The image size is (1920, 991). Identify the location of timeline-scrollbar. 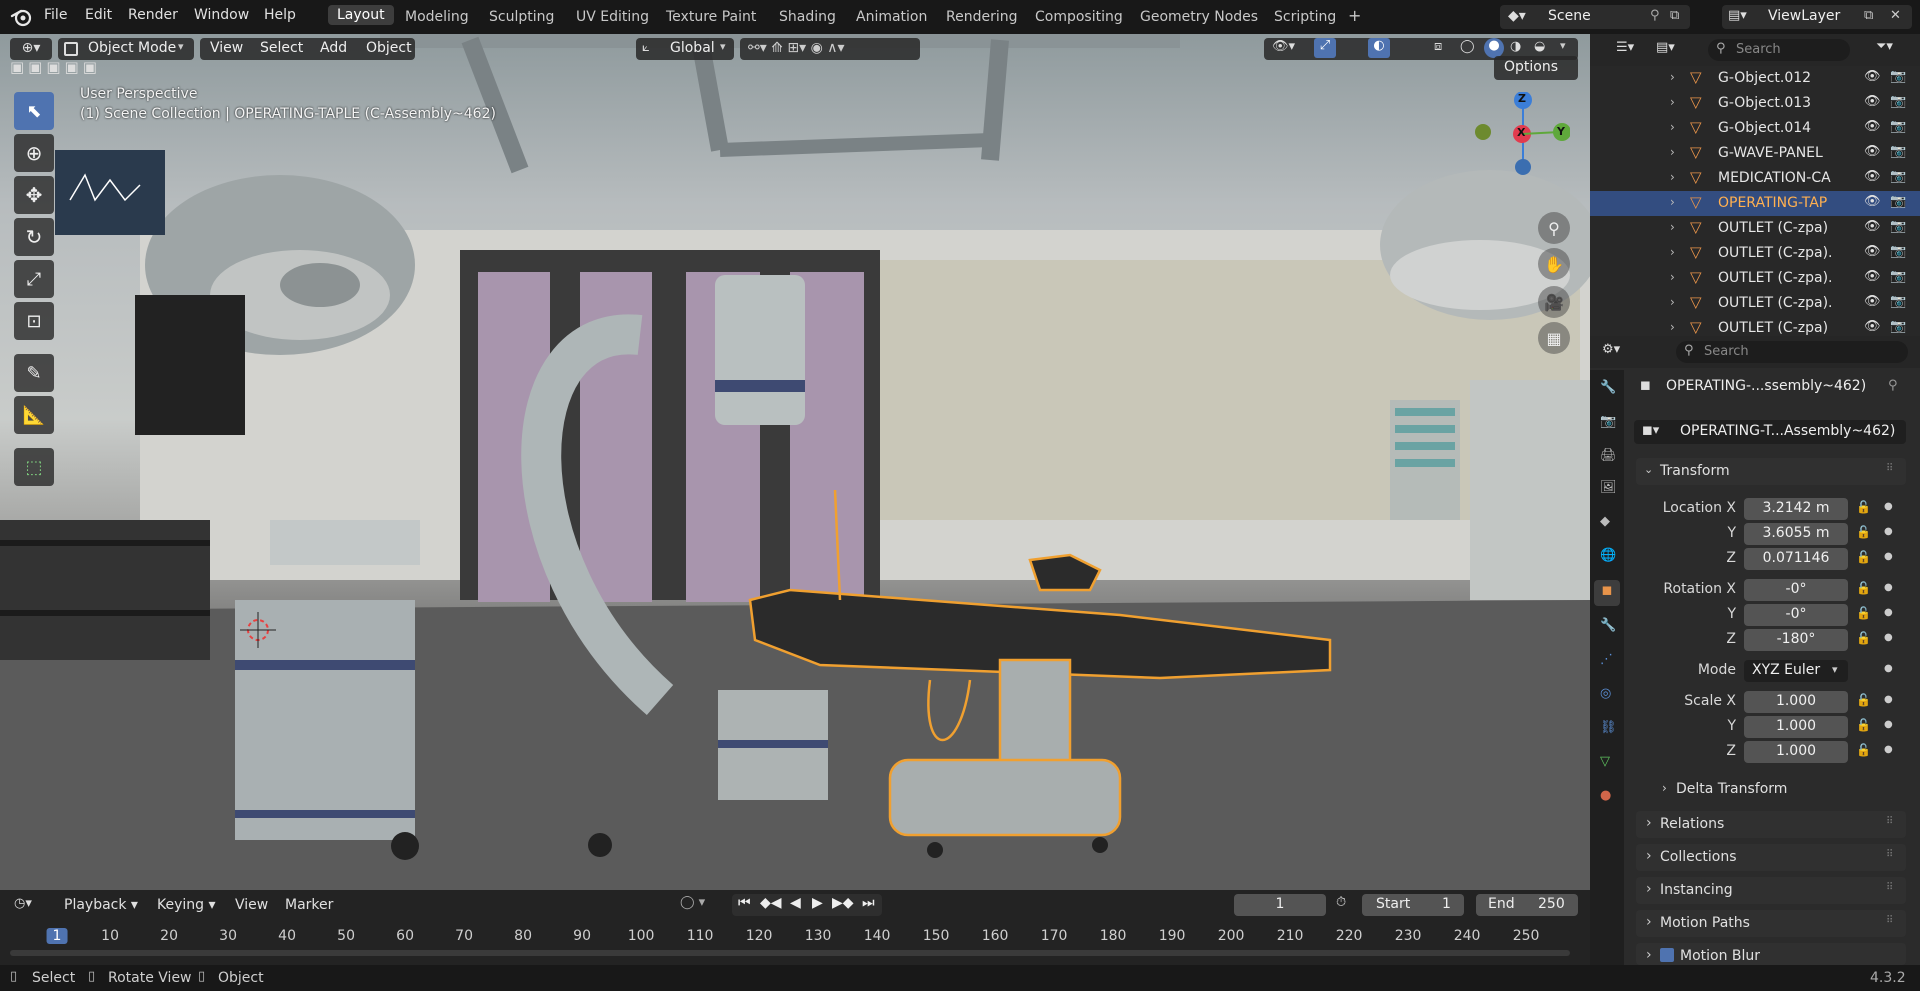
(790, 953).